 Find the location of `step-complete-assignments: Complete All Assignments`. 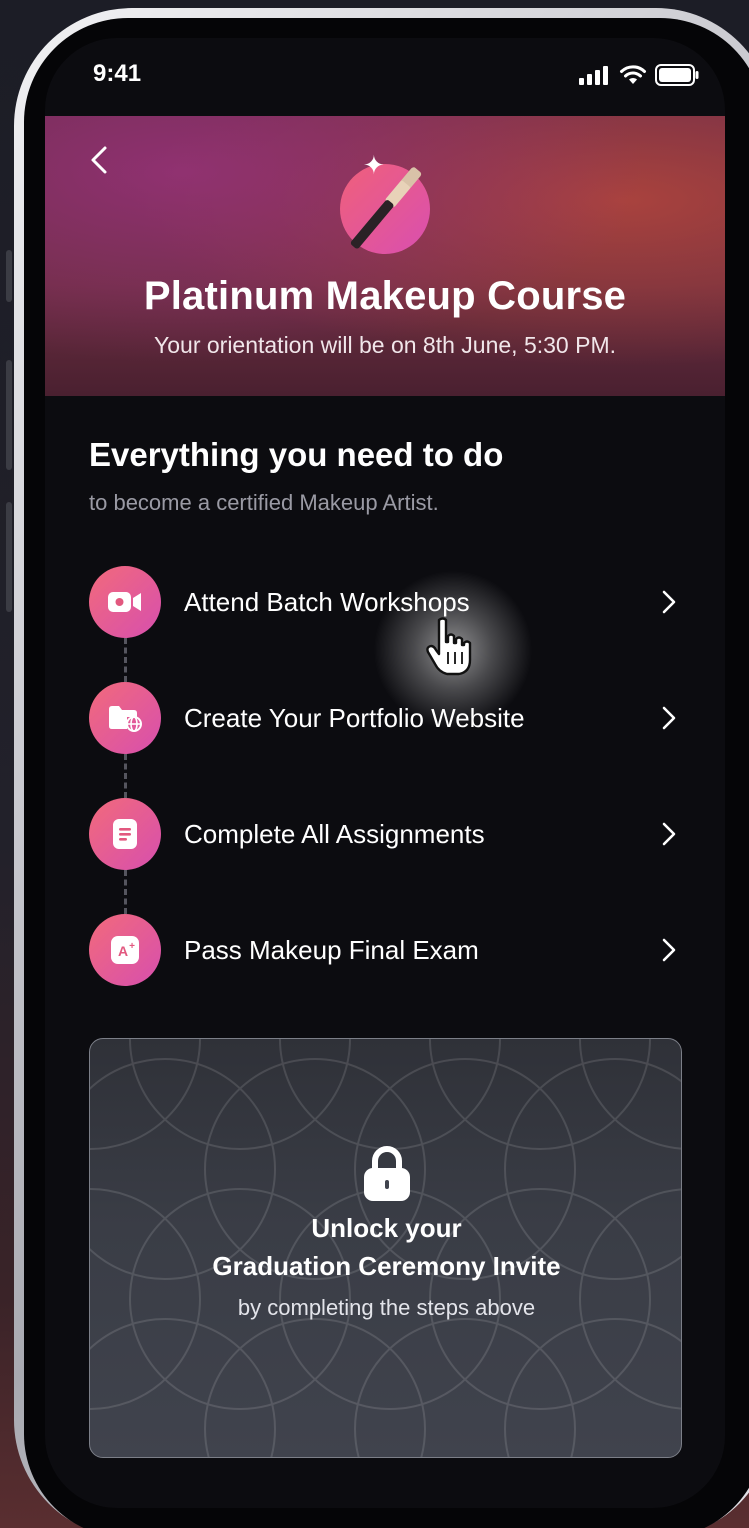

step-complete-assignments: Complete All Assignments is located at coordinates (389, 834).